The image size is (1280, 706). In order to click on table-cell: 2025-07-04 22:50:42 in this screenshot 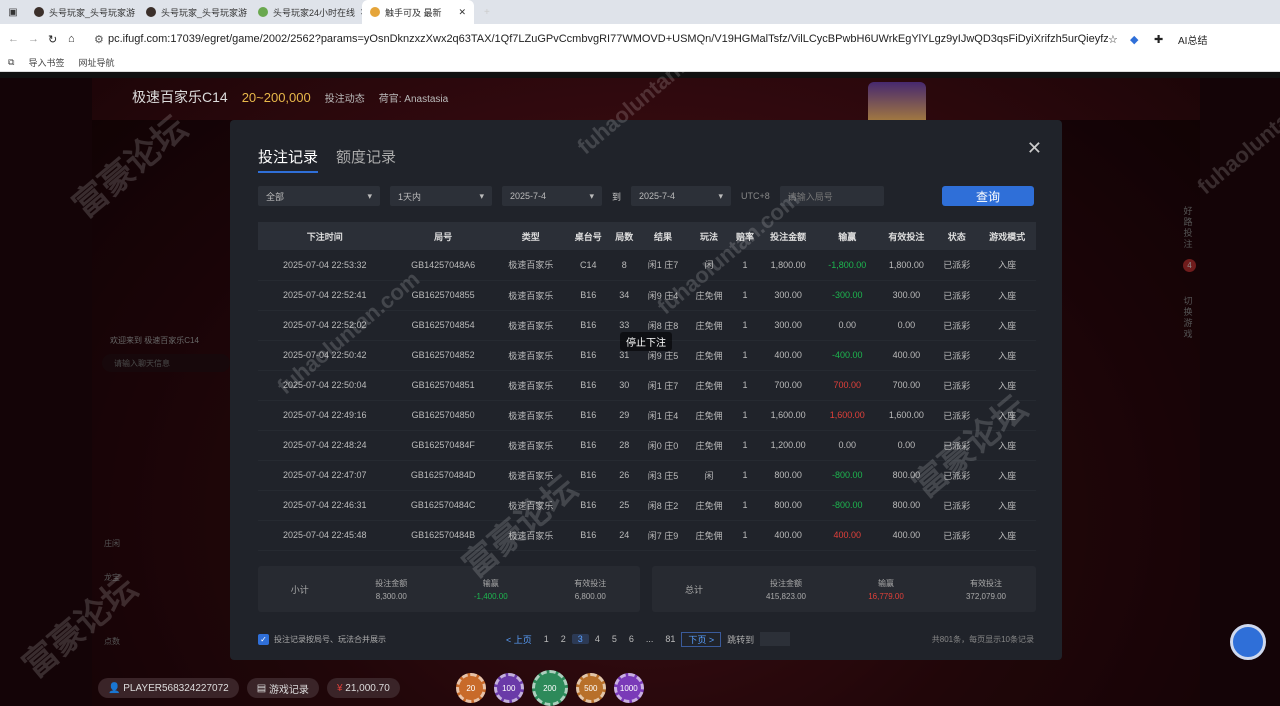, I will do `click(325, 355)`.